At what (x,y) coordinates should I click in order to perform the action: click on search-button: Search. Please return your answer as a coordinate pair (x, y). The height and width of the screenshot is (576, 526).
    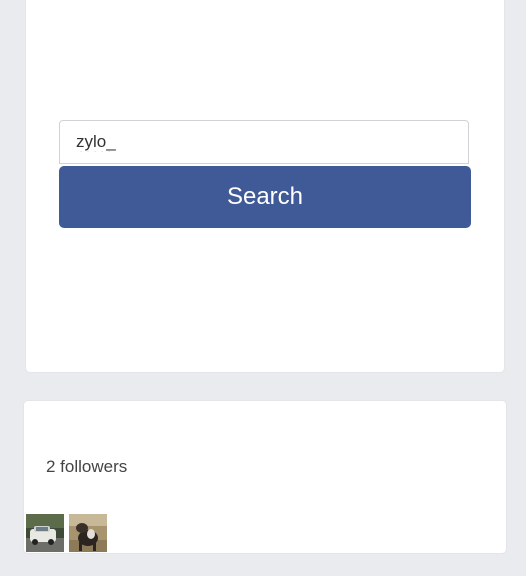
    Looking at the image, I should click on (265, 197).